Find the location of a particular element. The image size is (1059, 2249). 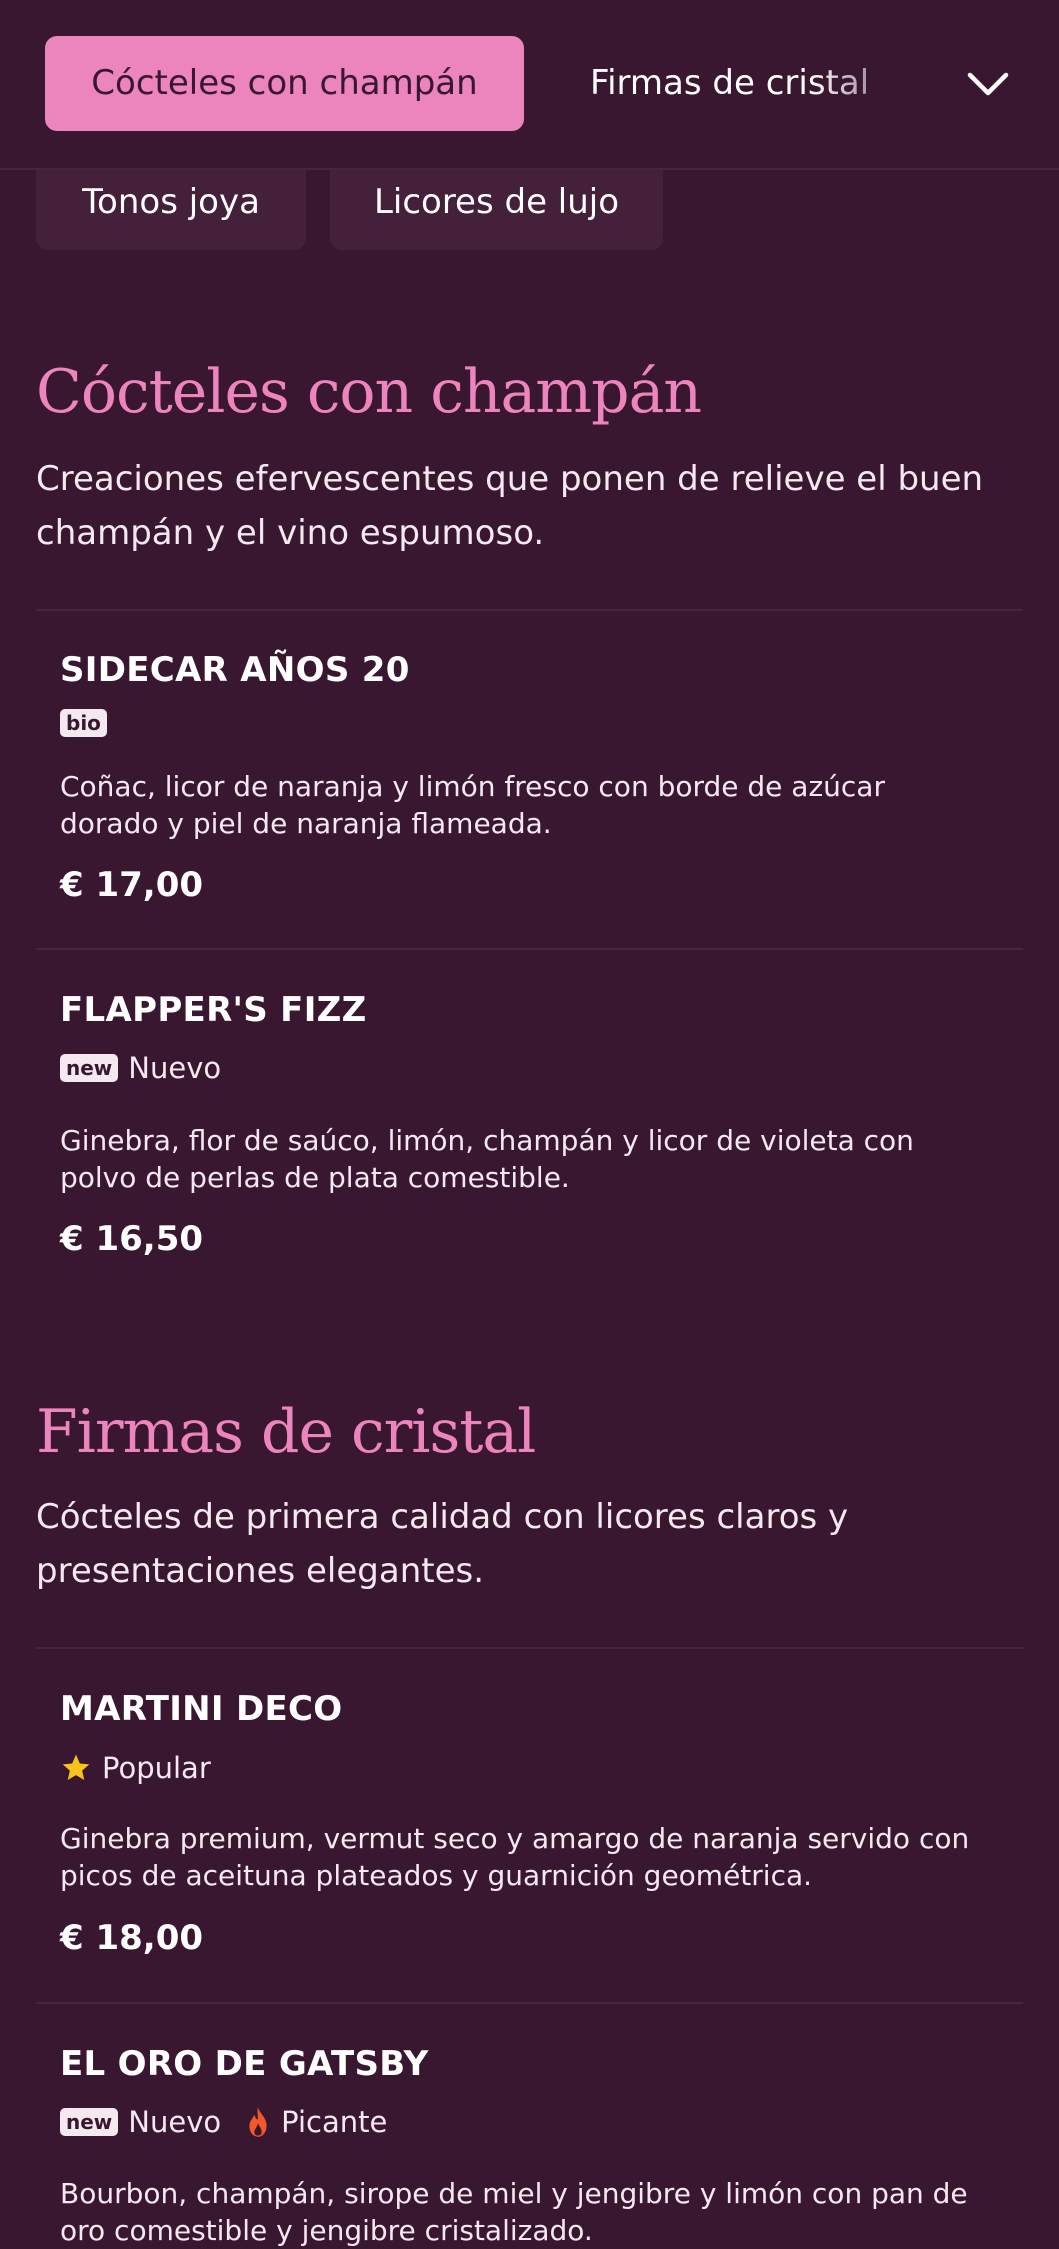

tab-cocteles-con-champan: Cócteles con champán is located at coordinates (284, 83).